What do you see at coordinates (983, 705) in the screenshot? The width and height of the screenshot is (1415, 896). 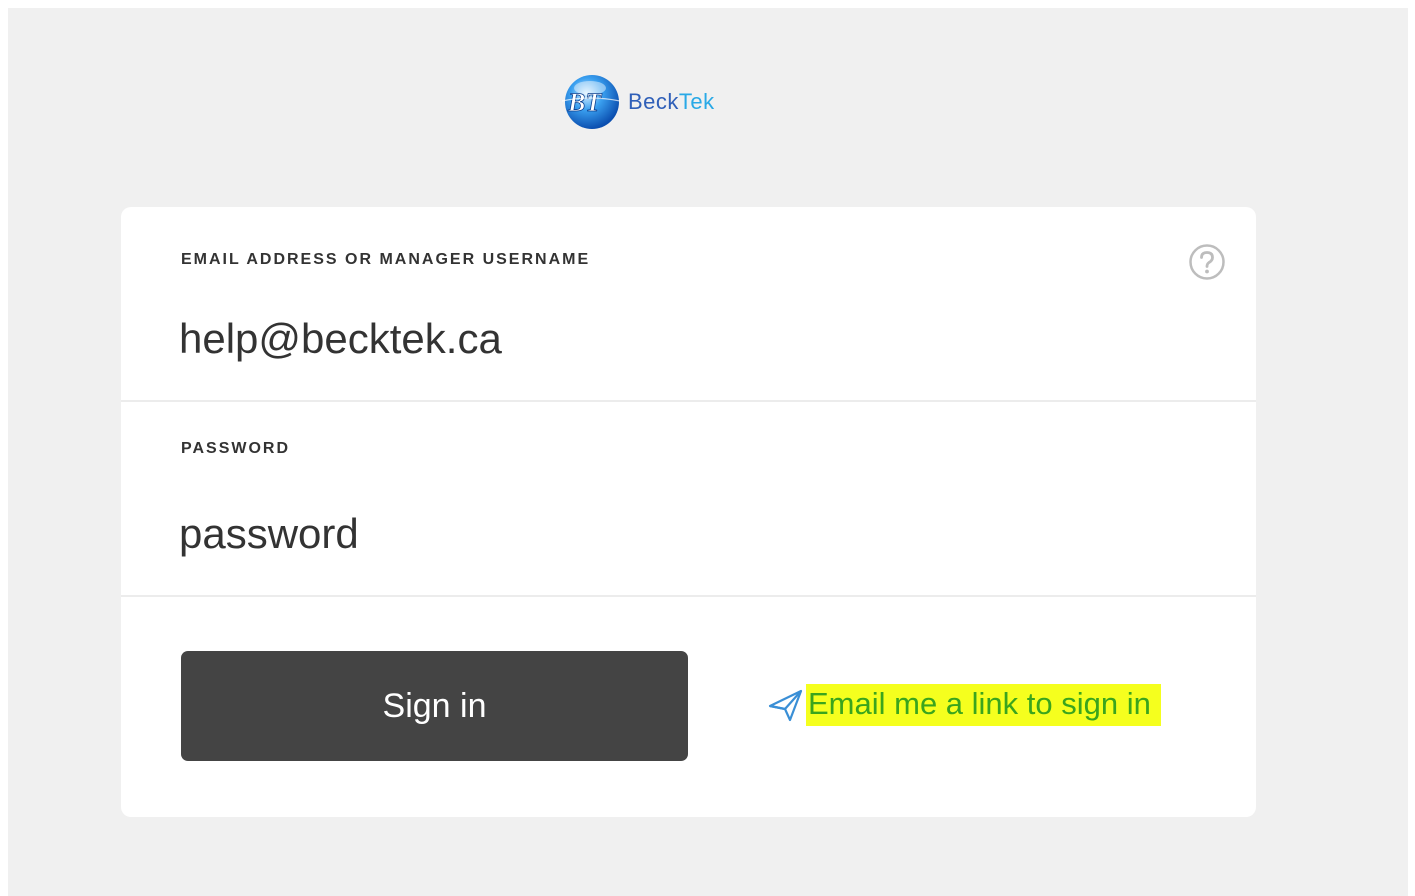 I see `email-sign-in-link-label: Email me a link to sign in` at bounding box center [983, 705].